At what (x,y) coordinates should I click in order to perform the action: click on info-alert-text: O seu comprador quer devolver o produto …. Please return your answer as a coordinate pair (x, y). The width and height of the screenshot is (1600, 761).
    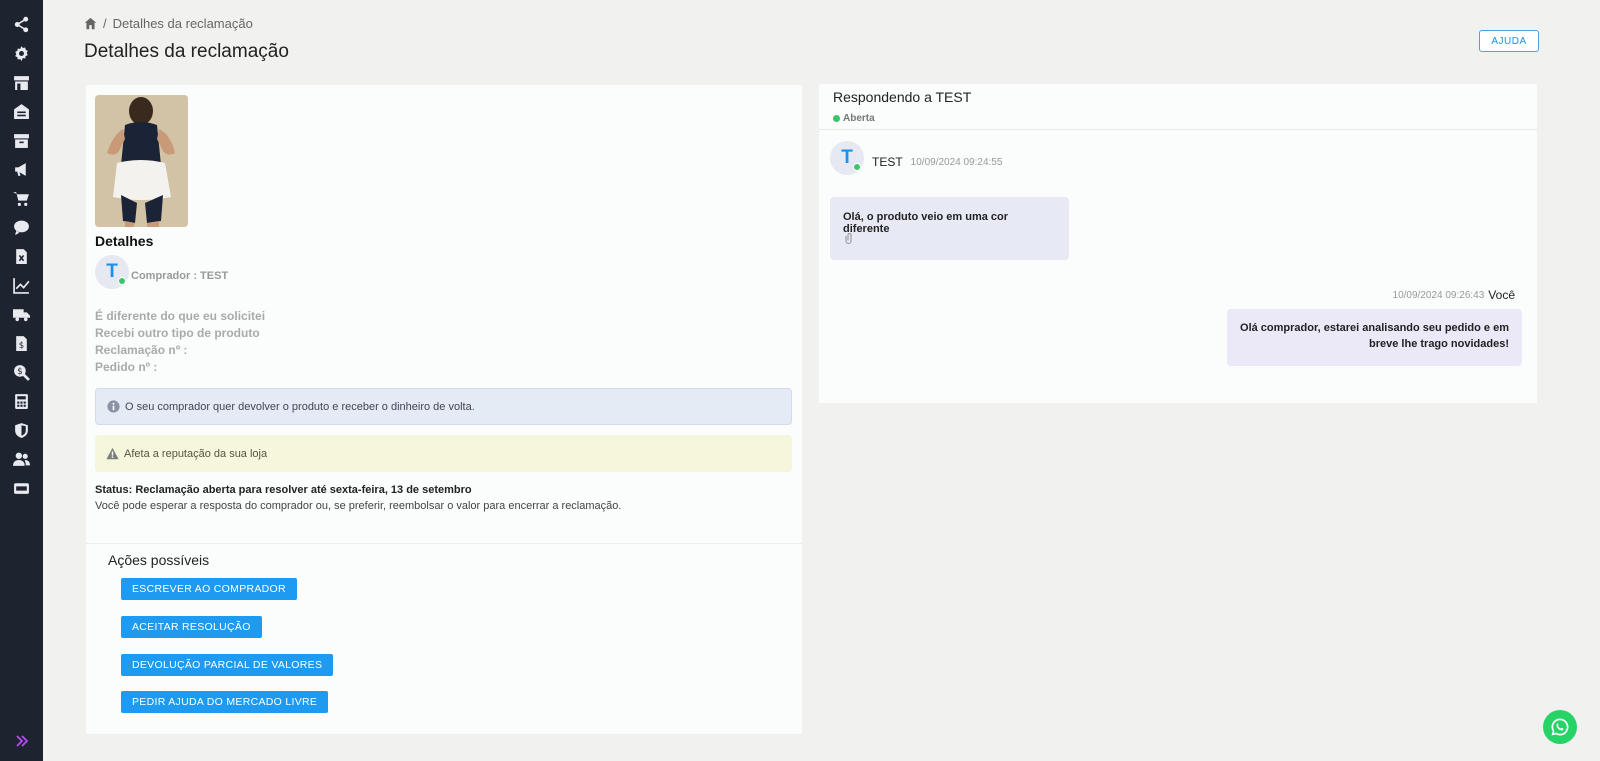
    Looking at the image, I should click on (300, 406).